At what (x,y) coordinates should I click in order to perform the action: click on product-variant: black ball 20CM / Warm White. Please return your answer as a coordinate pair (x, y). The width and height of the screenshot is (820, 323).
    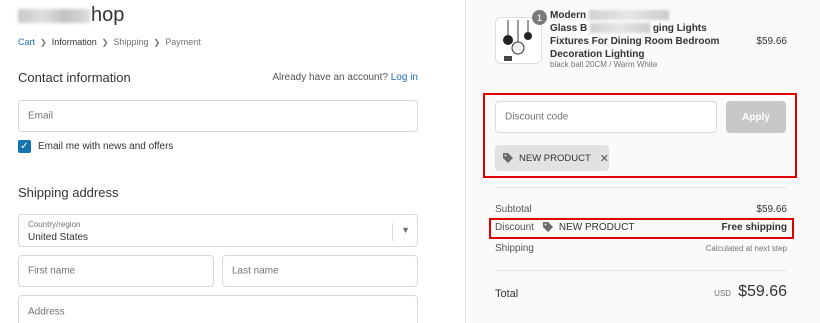
    Looking at the image, I should click on (604, 64).